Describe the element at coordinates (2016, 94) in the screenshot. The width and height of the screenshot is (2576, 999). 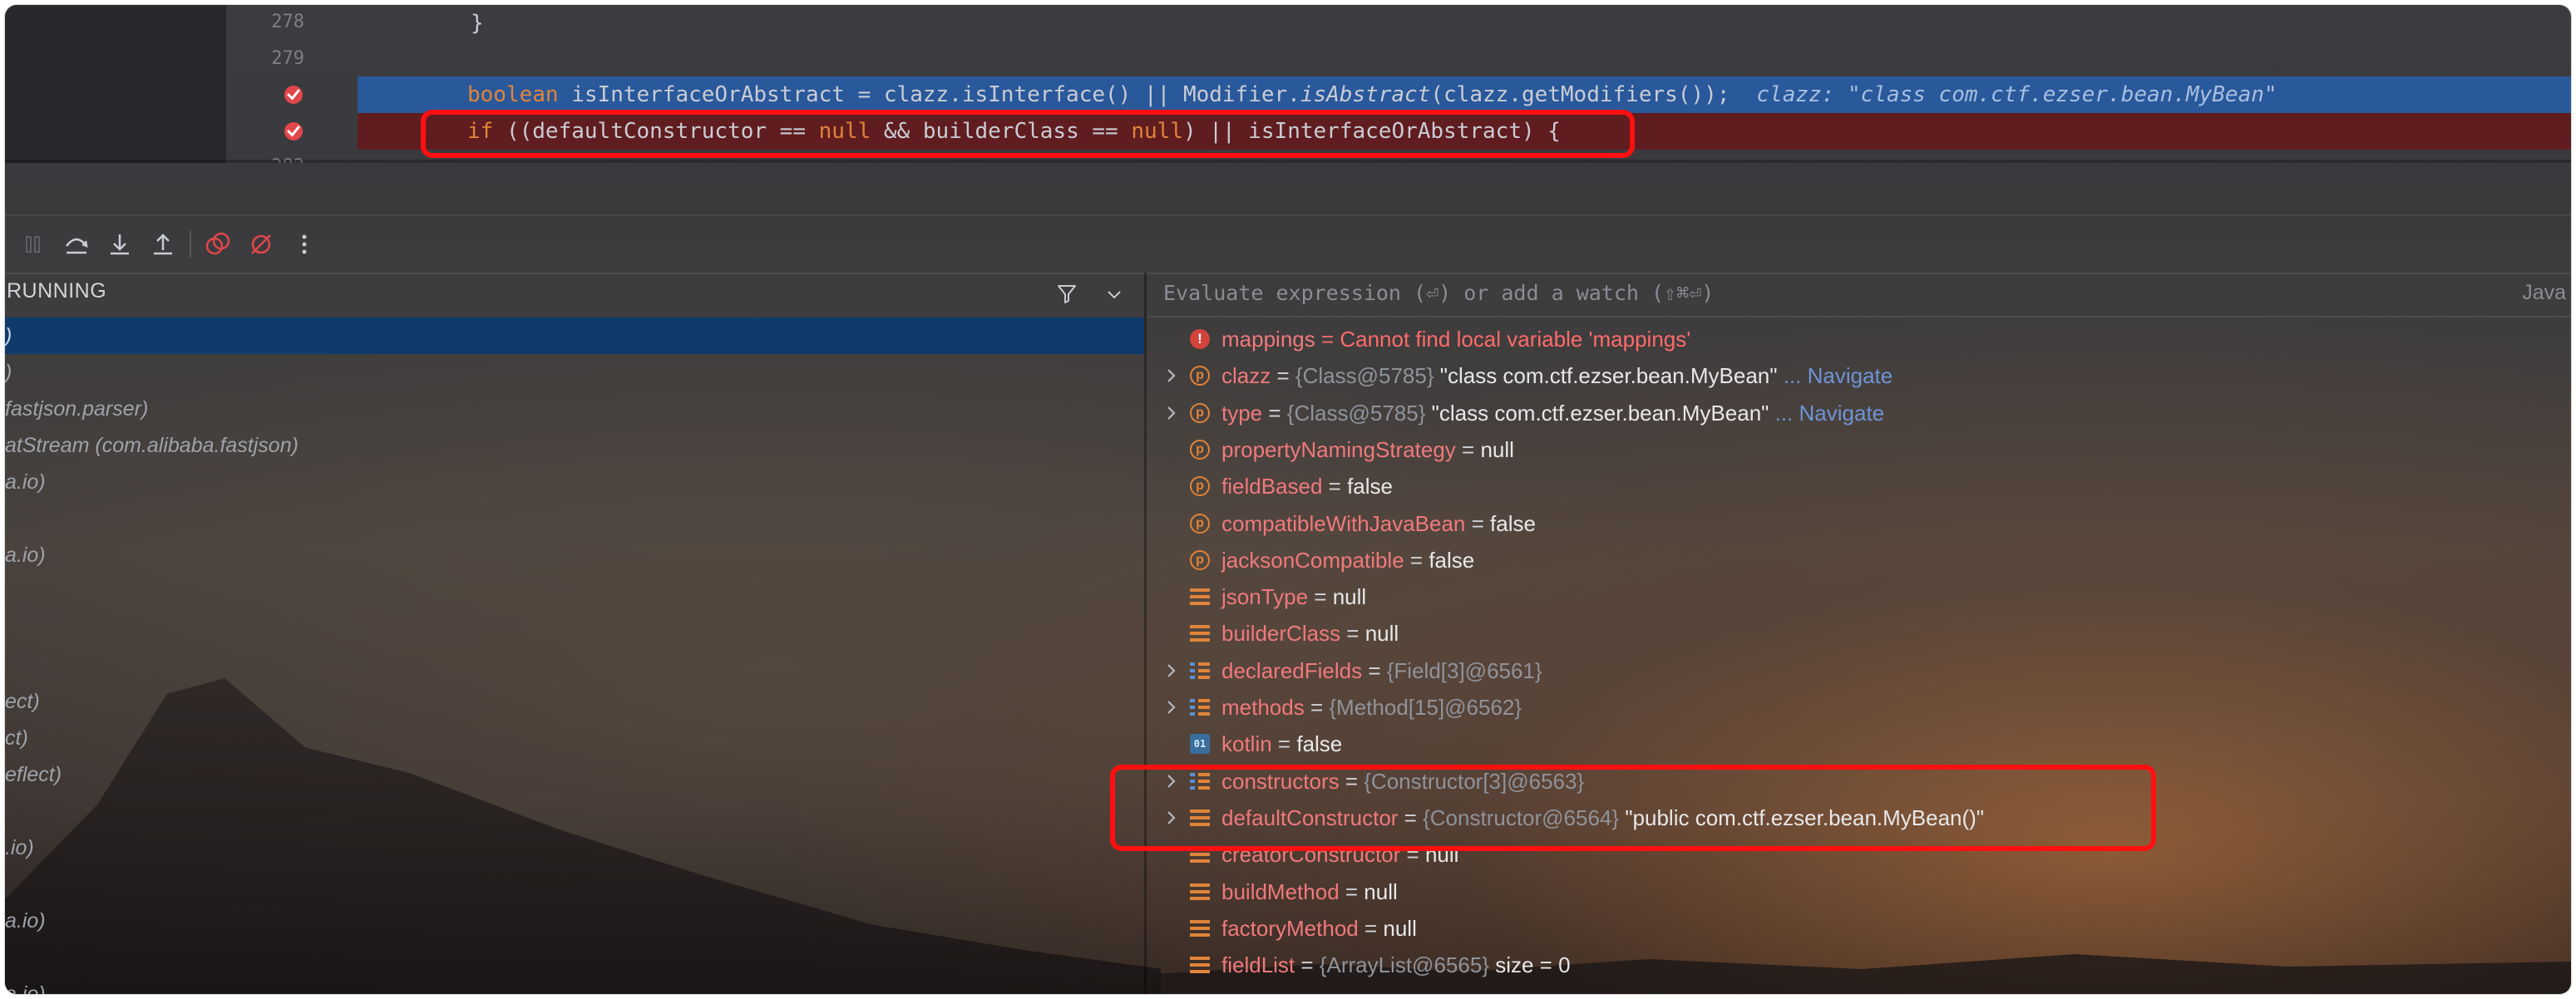
I see `inline-debug-value: clazz: "class com.ctf.ezser.bean.MyBean"` at that location.